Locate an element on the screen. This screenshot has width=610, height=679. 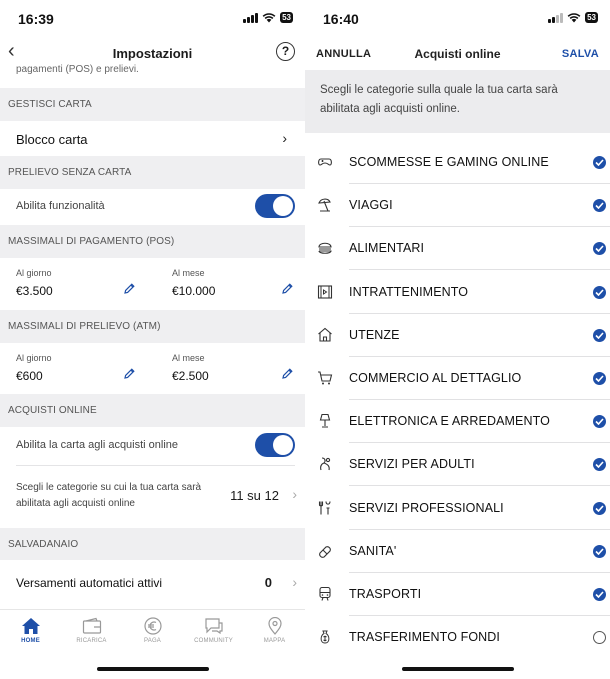
tab-paga: PAGA is located at coordinates (152, 631).